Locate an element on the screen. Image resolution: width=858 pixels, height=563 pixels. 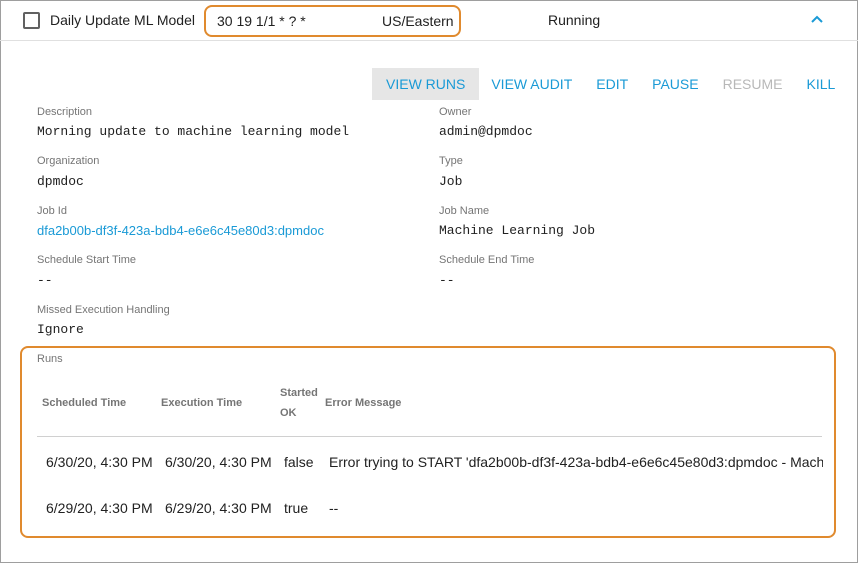
type-label: Type is located at coordinates (451, 161).